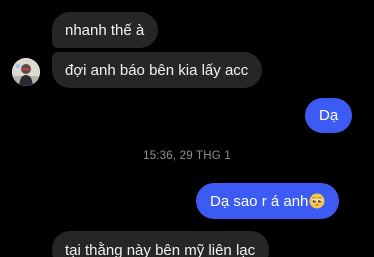 Image resolution: width=374 pixels, height=257 pixels. I want to click on message-text: nhanh thế à, so click(105, 30).